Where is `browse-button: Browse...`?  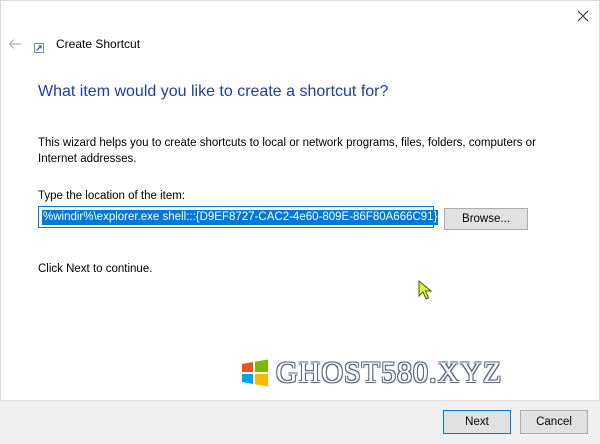
browse-button: Browse... is located at coordinates (486, 219).